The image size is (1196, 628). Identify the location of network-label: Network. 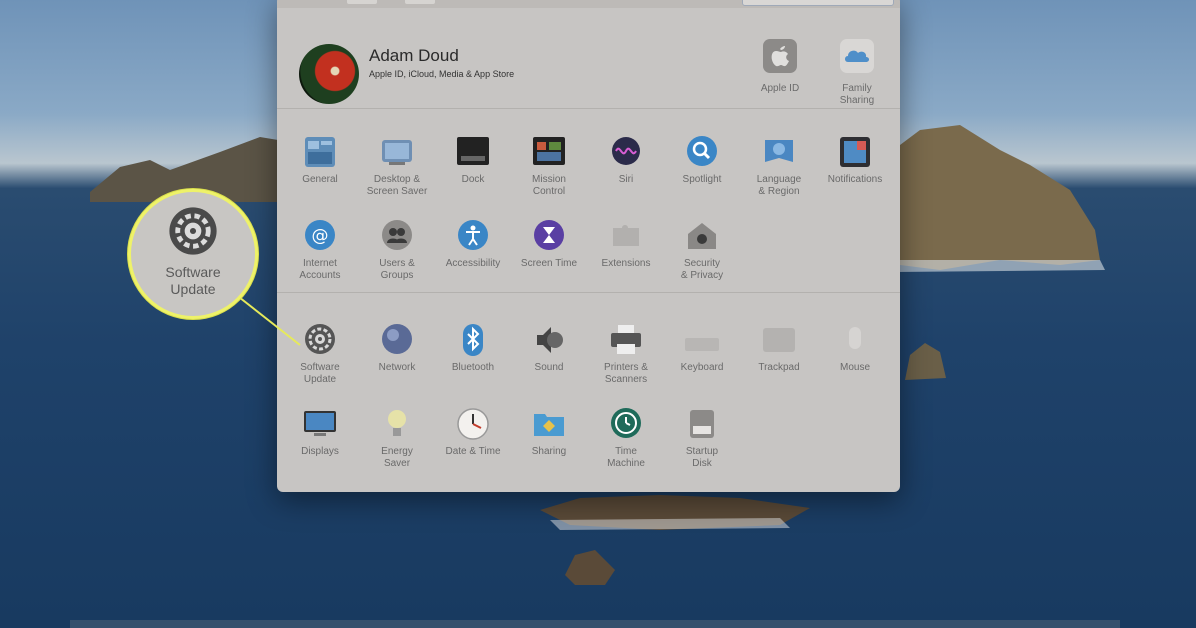
(397, 367).